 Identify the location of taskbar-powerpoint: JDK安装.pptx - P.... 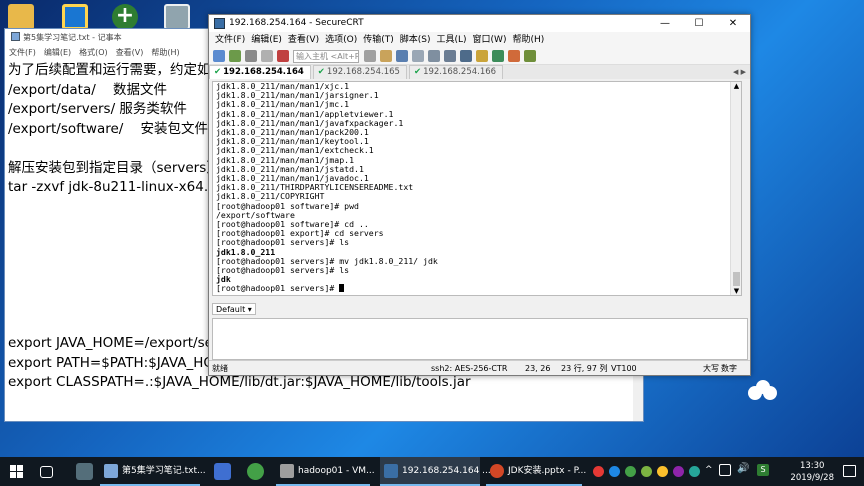
(536, 471).